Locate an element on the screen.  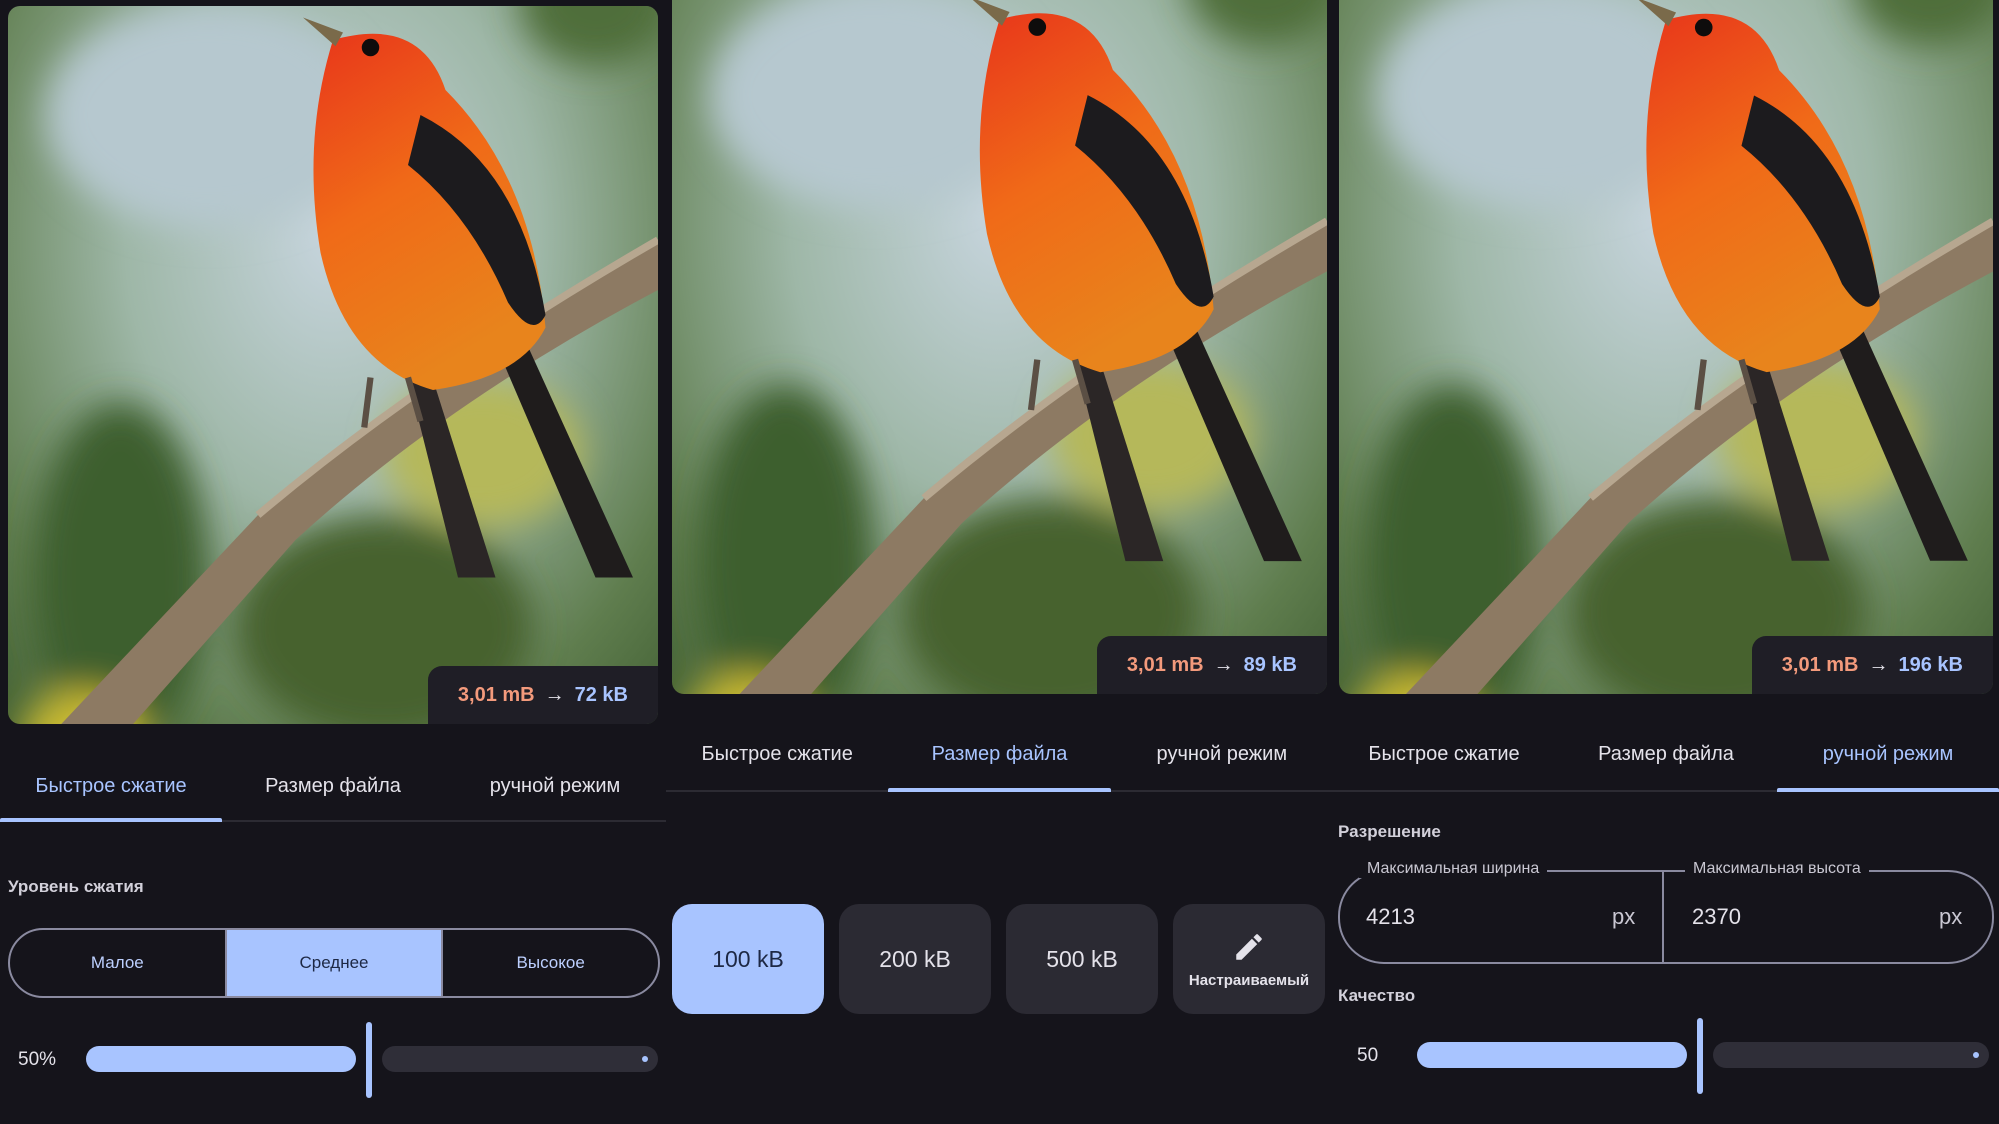
compression-level-selector: Малое Среднее Высокое is located at coordinates (334, 963).